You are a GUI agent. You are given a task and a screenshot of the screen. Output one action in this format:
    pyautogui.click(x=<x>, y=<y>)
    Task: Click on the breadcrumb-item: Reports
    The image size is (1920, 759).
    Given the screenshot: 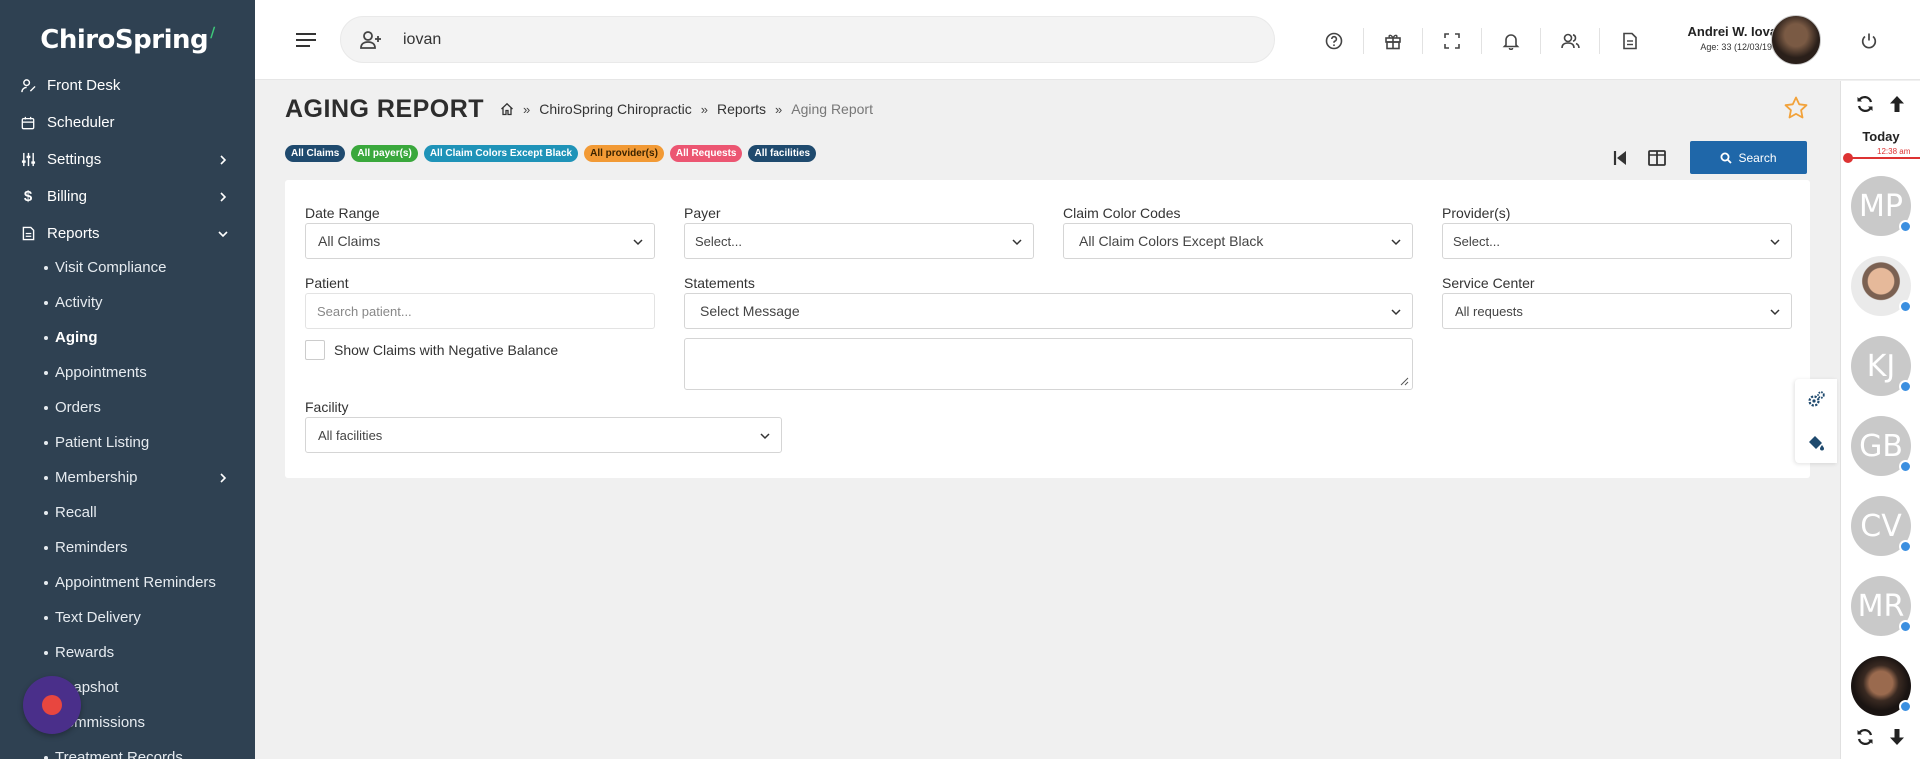 What is the action you would take?
    pyautogui.click(x=741, y=109)
    